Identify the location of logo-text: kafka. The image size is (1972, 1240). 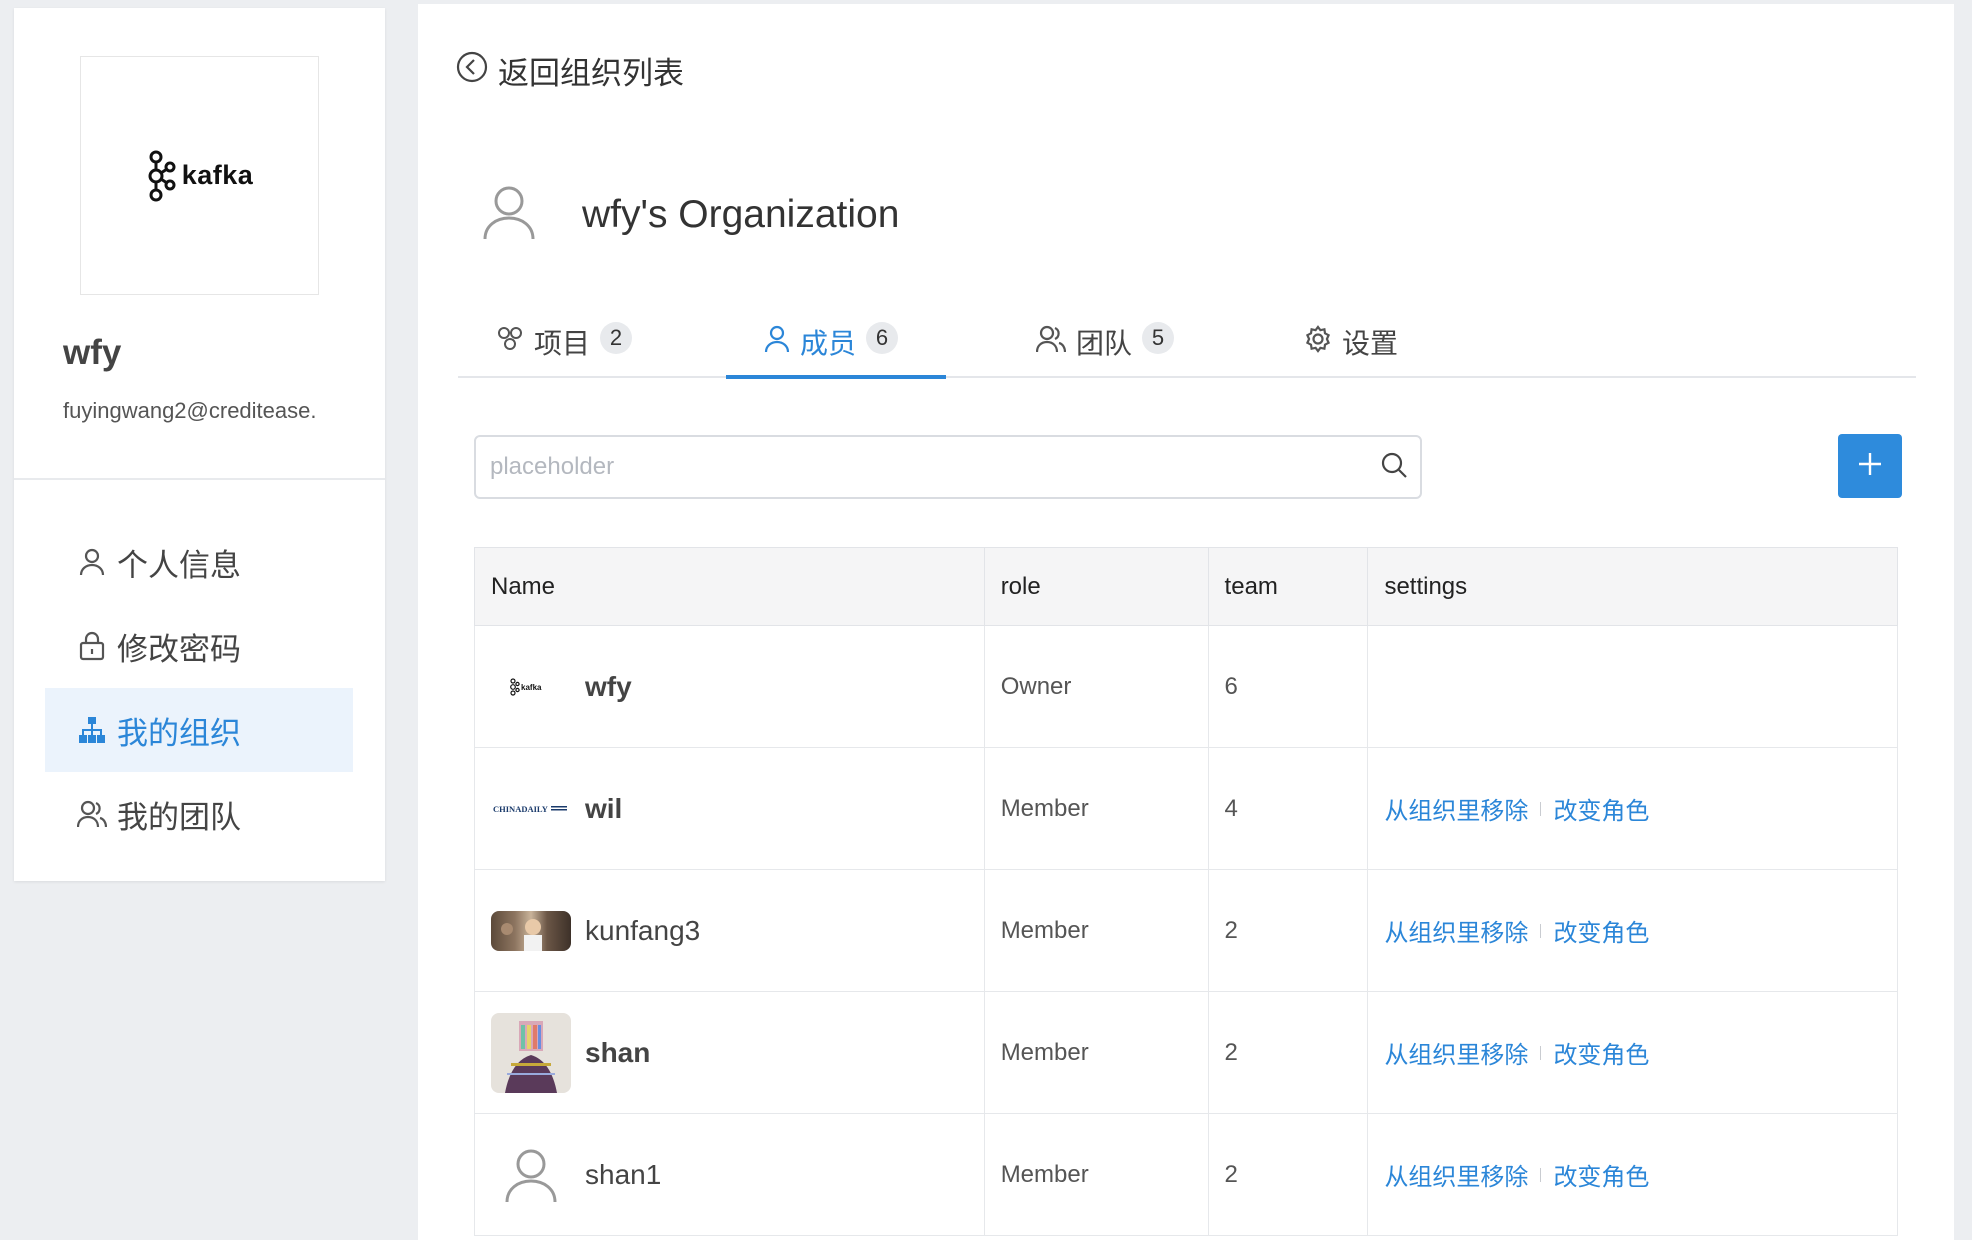
(217, 175).